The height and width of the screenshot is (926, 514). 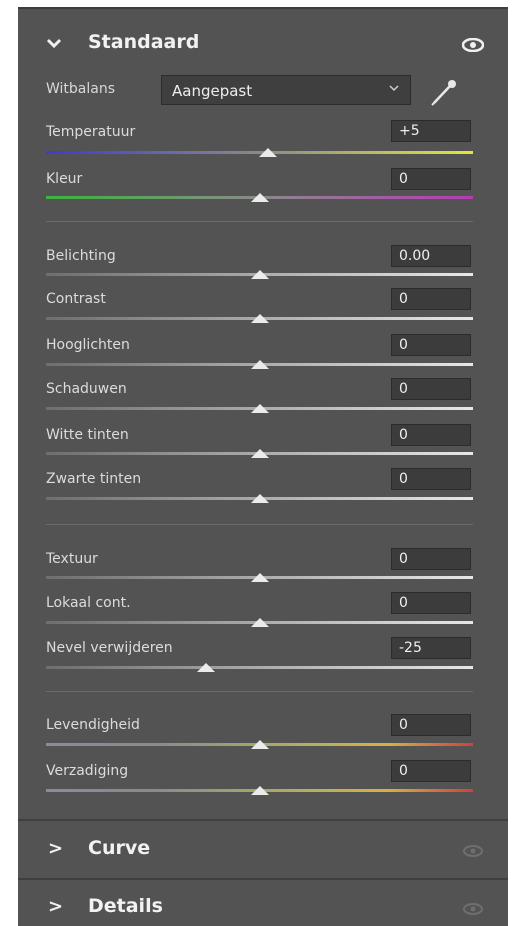 I want to click on white-balance-label: Witbalans, so click(x=81, y=89).